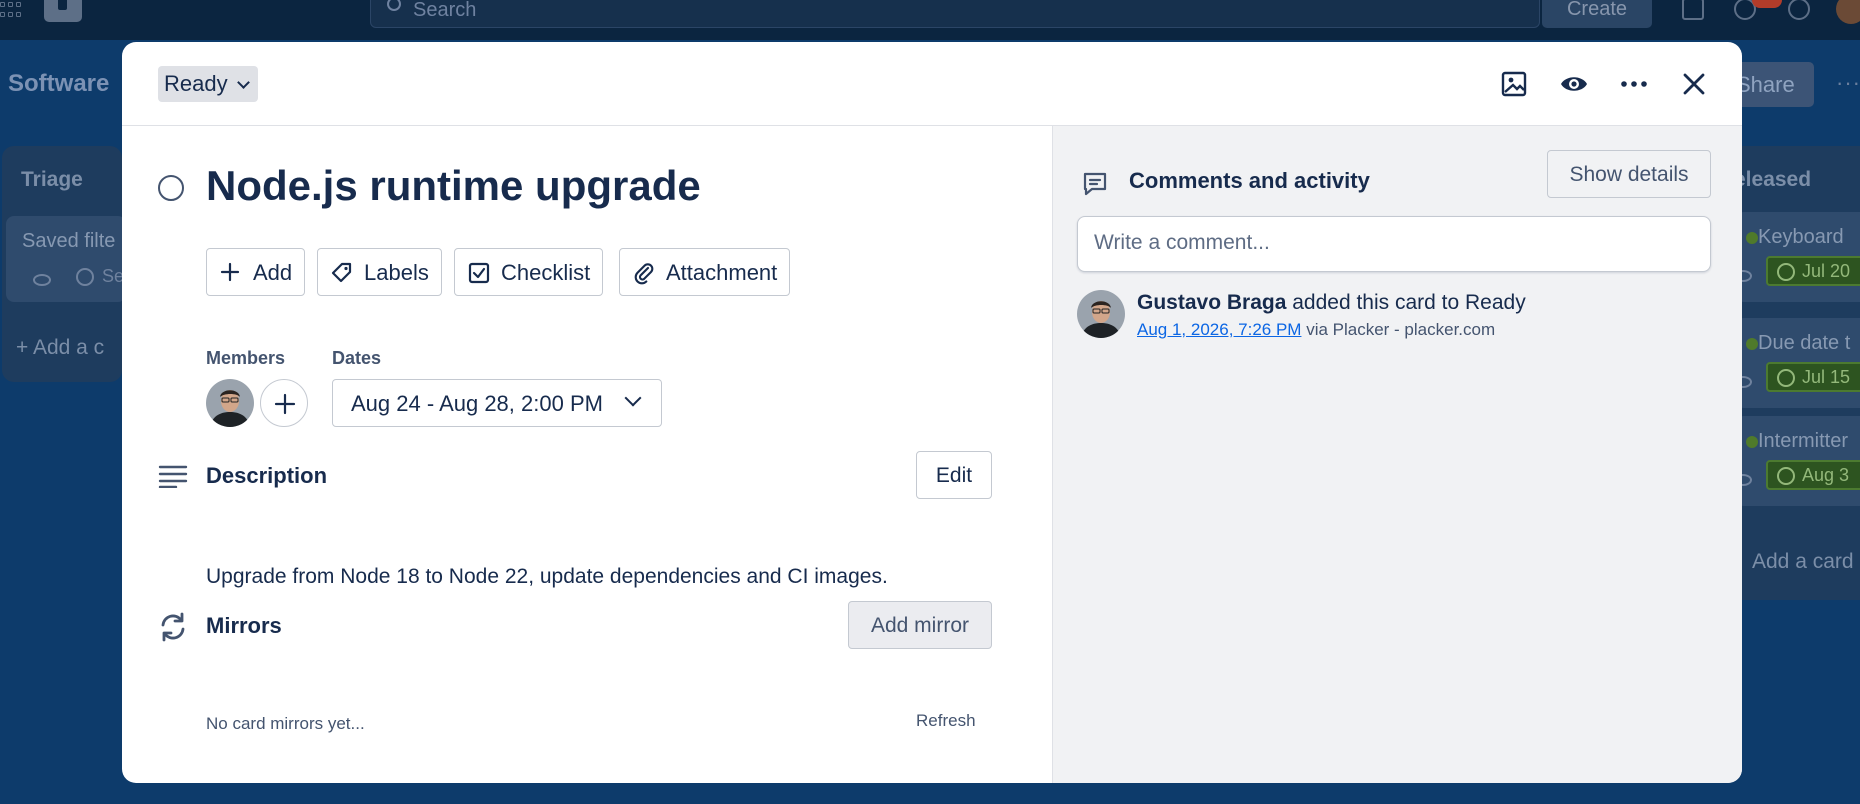 The height and width of the screenshot is (804, 1860). Describe the element at coordinates (1401, 329) in the screenshot. I see `activity-source: via Placker - placker.com` at that location.